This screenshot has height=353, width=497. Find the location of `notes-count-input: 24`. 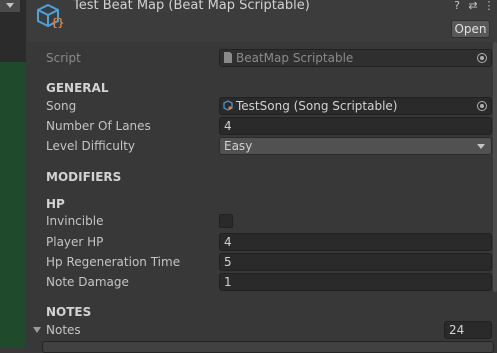

notes-count-input: 24 is located at coordinates (468, 330).